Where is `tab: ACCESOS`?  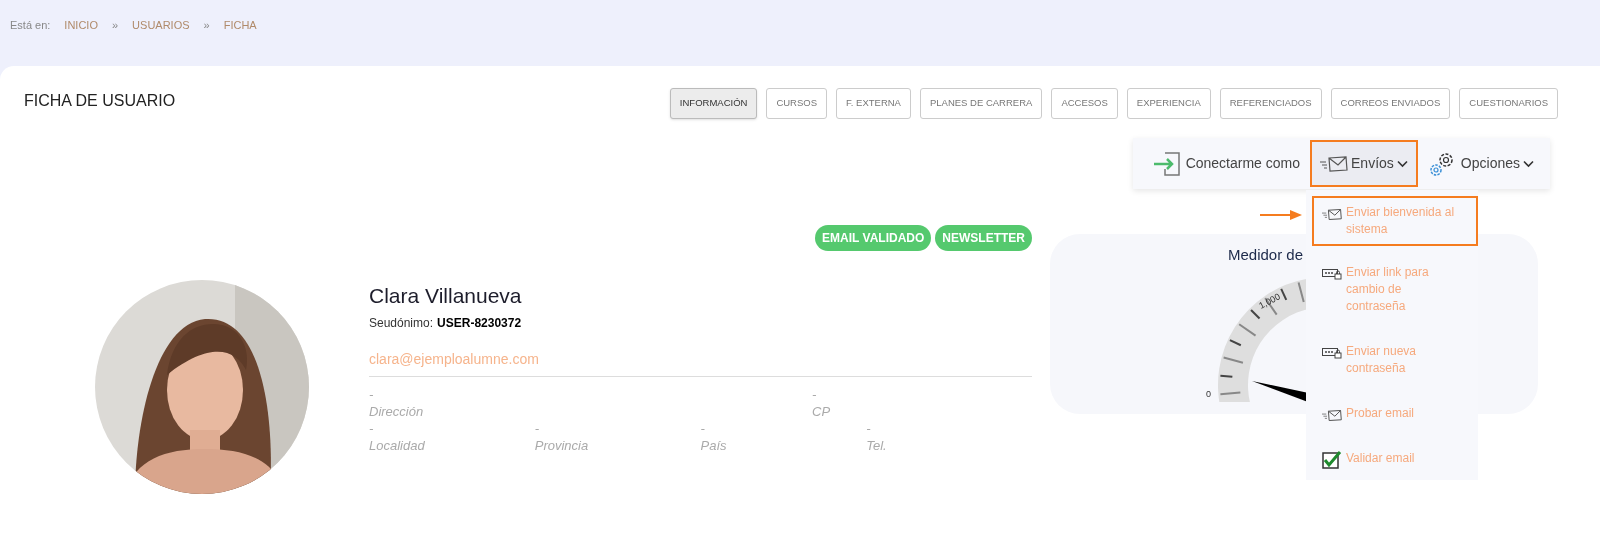 tab: ACCESOS is located at coordinates (1084, 103).